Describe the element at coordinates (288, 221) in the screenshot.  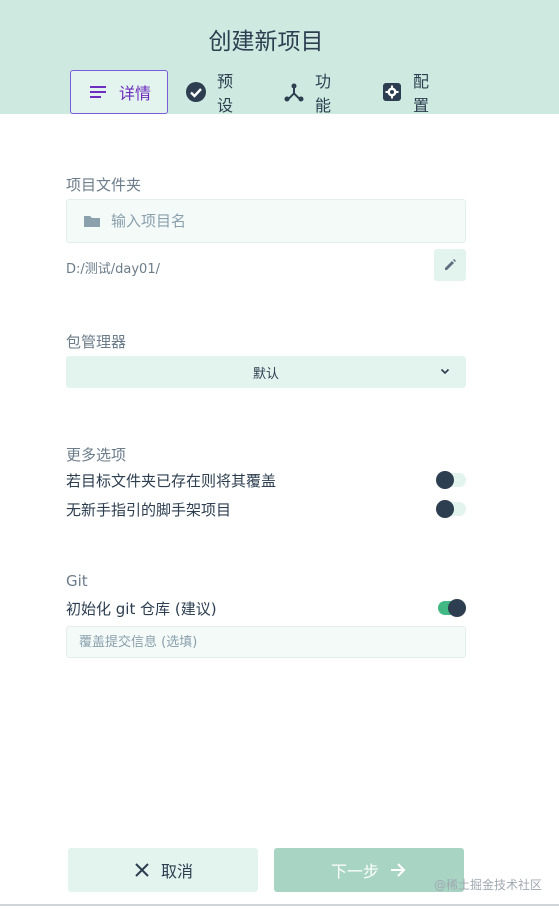
I see `project-name-input` at that location.